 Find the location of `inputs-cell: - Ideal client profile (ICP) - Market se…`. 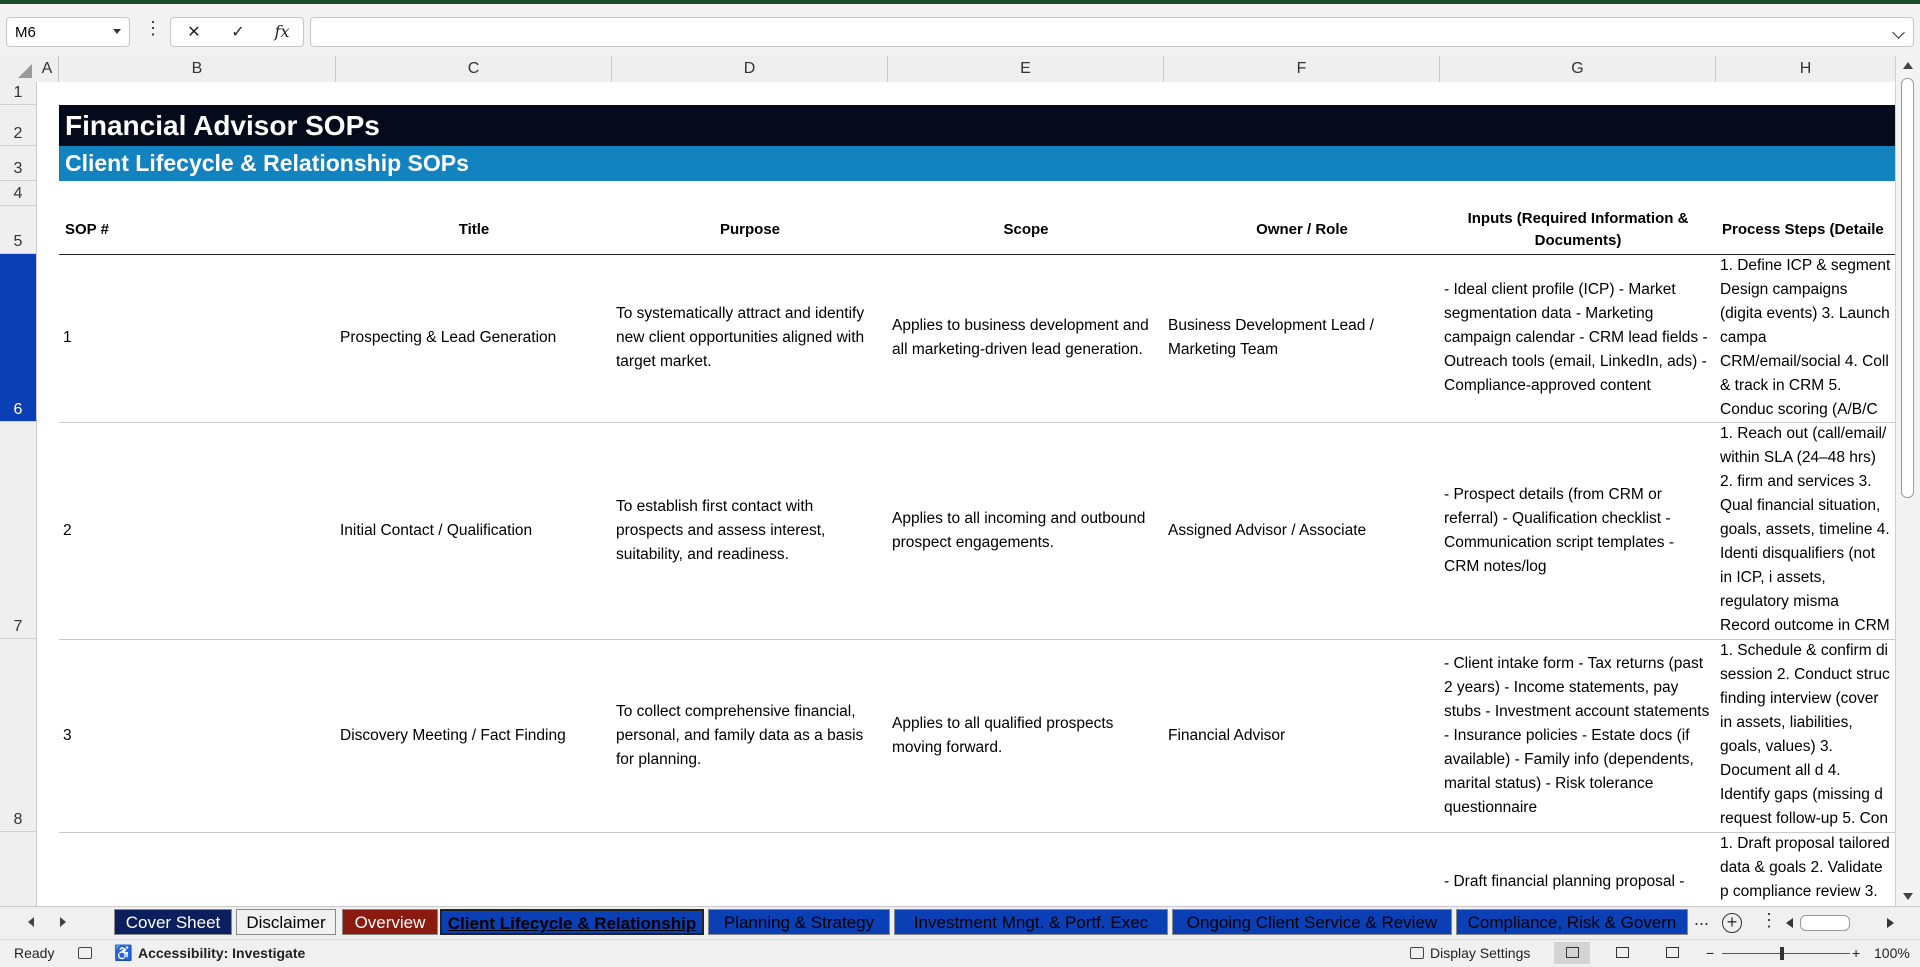

inputs-cell: - Ideal client profile (ICP) - Market se… is located at coordinates (1578, 338).